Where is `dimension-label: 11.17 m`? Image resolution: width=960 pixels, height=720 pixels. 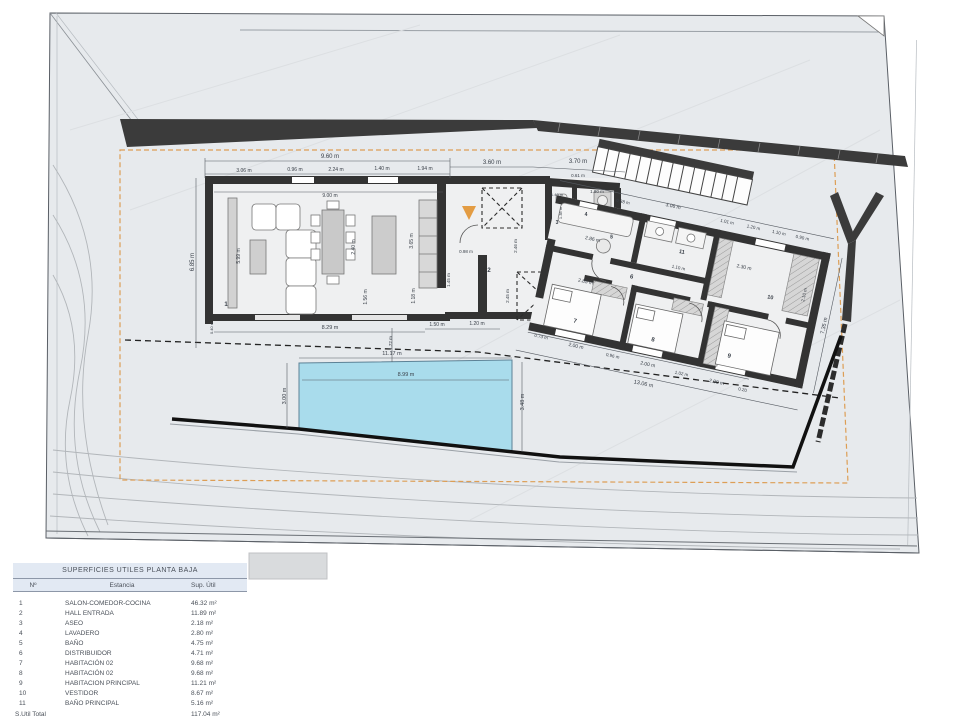
dimension-label: 11.17 m is located at coordinates (392, 354).